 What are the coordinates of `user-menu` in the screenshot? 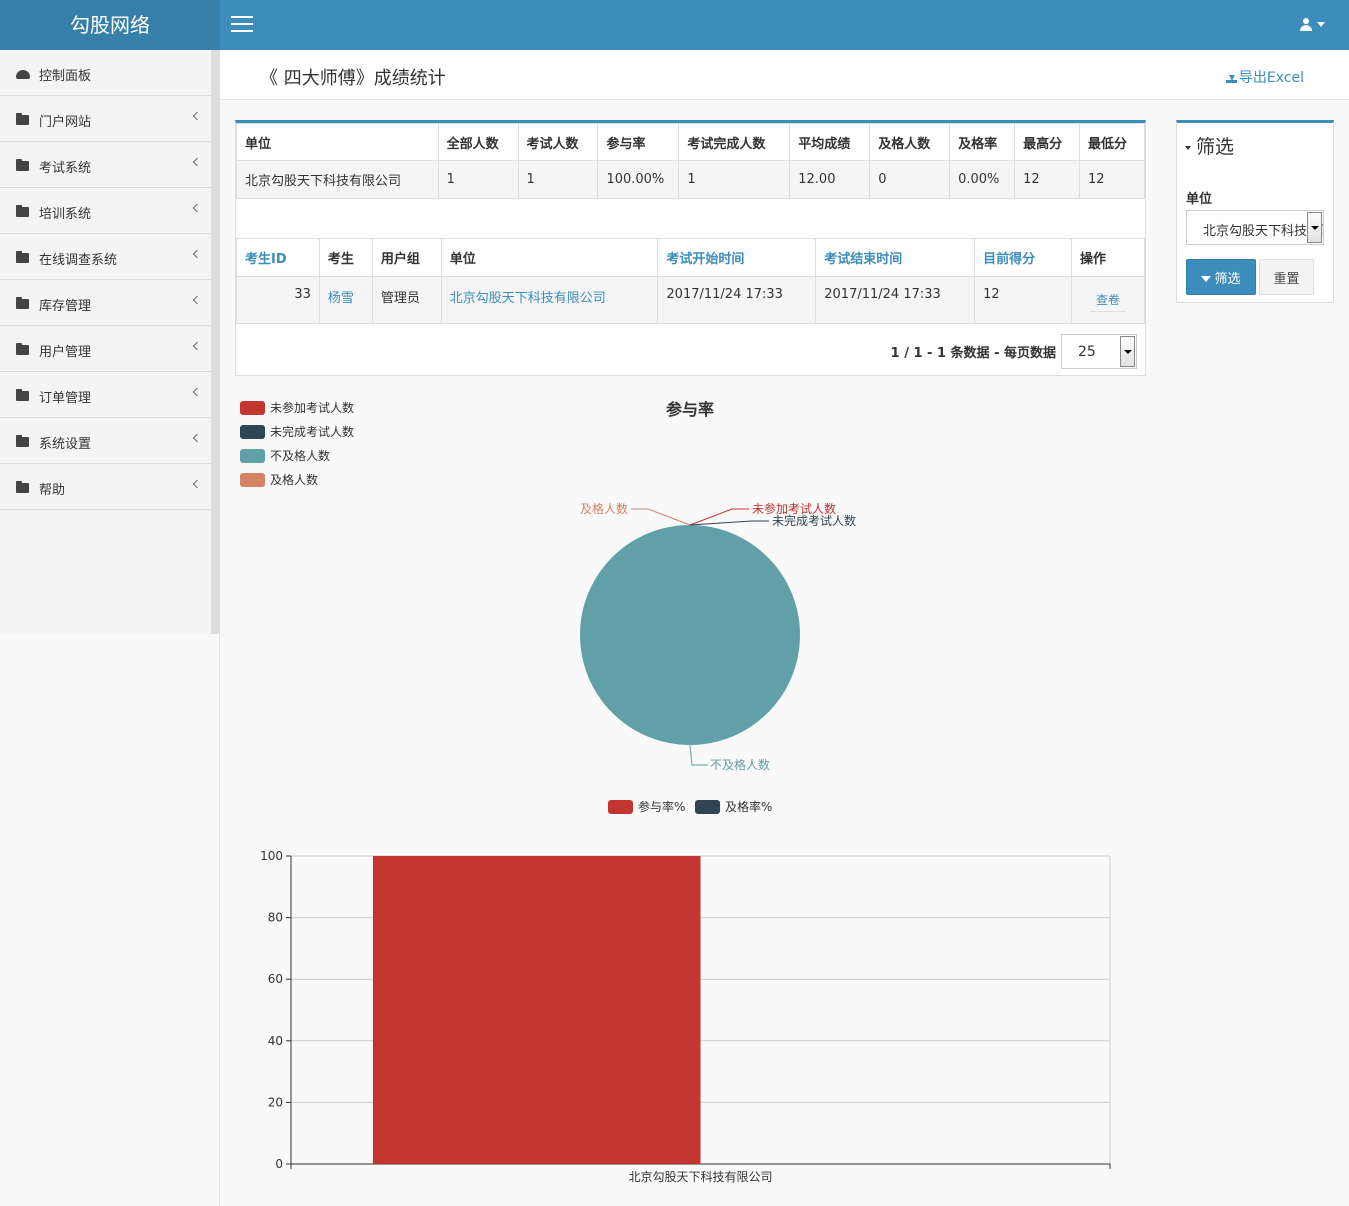 It's located at (1312, 24).